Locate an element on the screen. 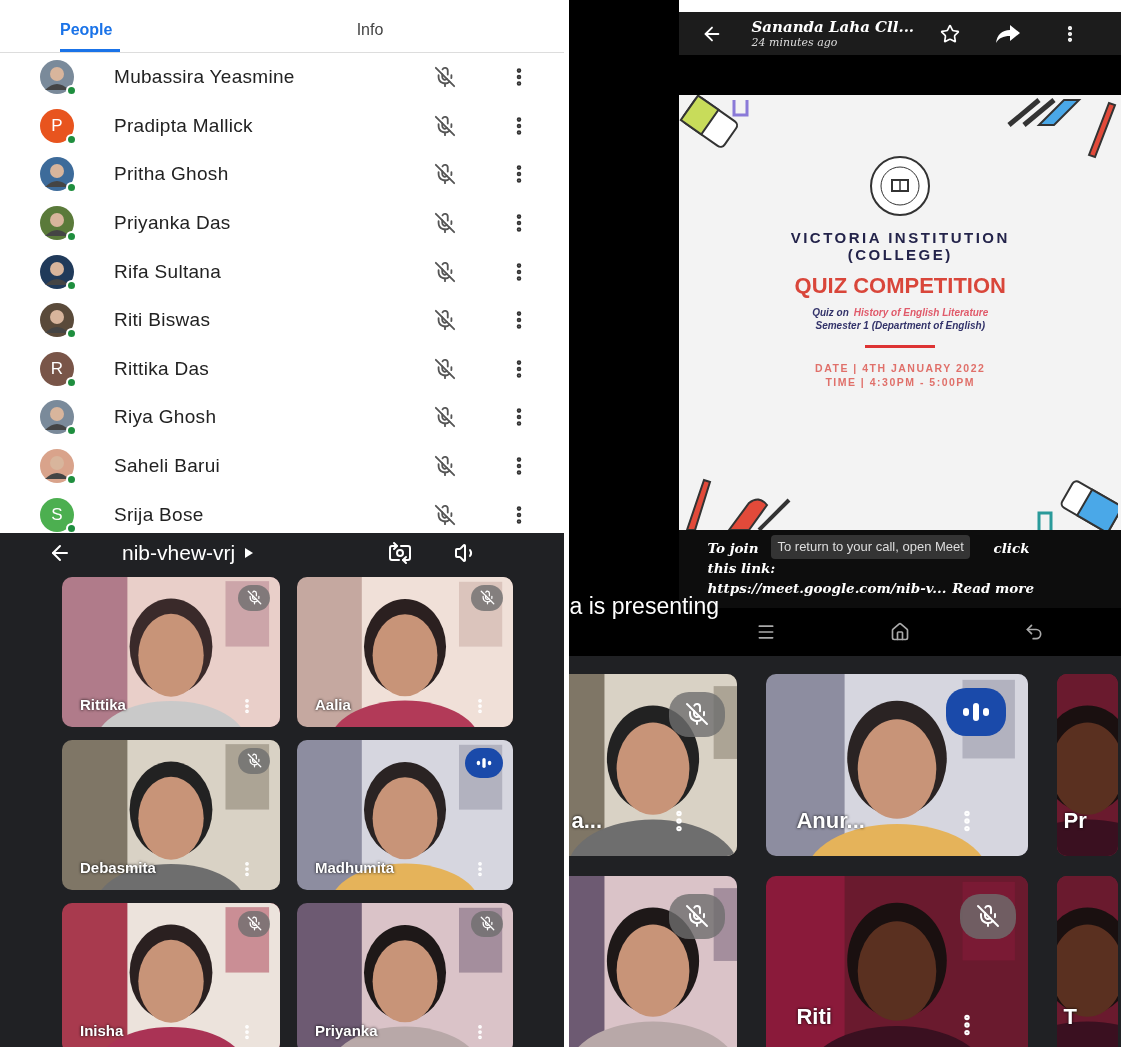 This screenshot has width=1121, height=1047. toast-message: To return to your call, open Meet is located at coordinates (870, 547).